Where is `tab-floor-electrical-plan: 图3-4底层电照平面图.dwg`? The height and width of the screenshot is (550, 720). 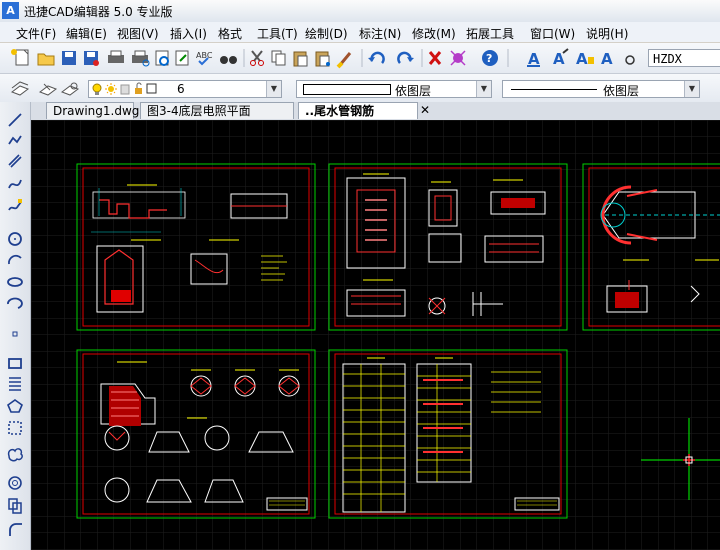 tab-floor-electrical-plan: 图3-4底层电照平面图.dwg is located at coordinates (217, 118).